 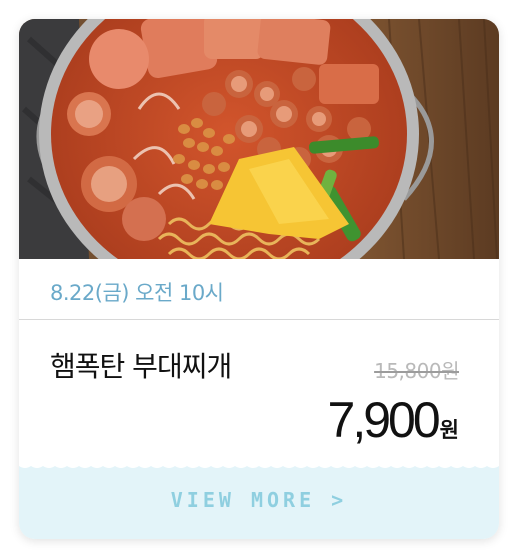 I want to click on sale-price: 7,900원, so click(x=393, y=420).